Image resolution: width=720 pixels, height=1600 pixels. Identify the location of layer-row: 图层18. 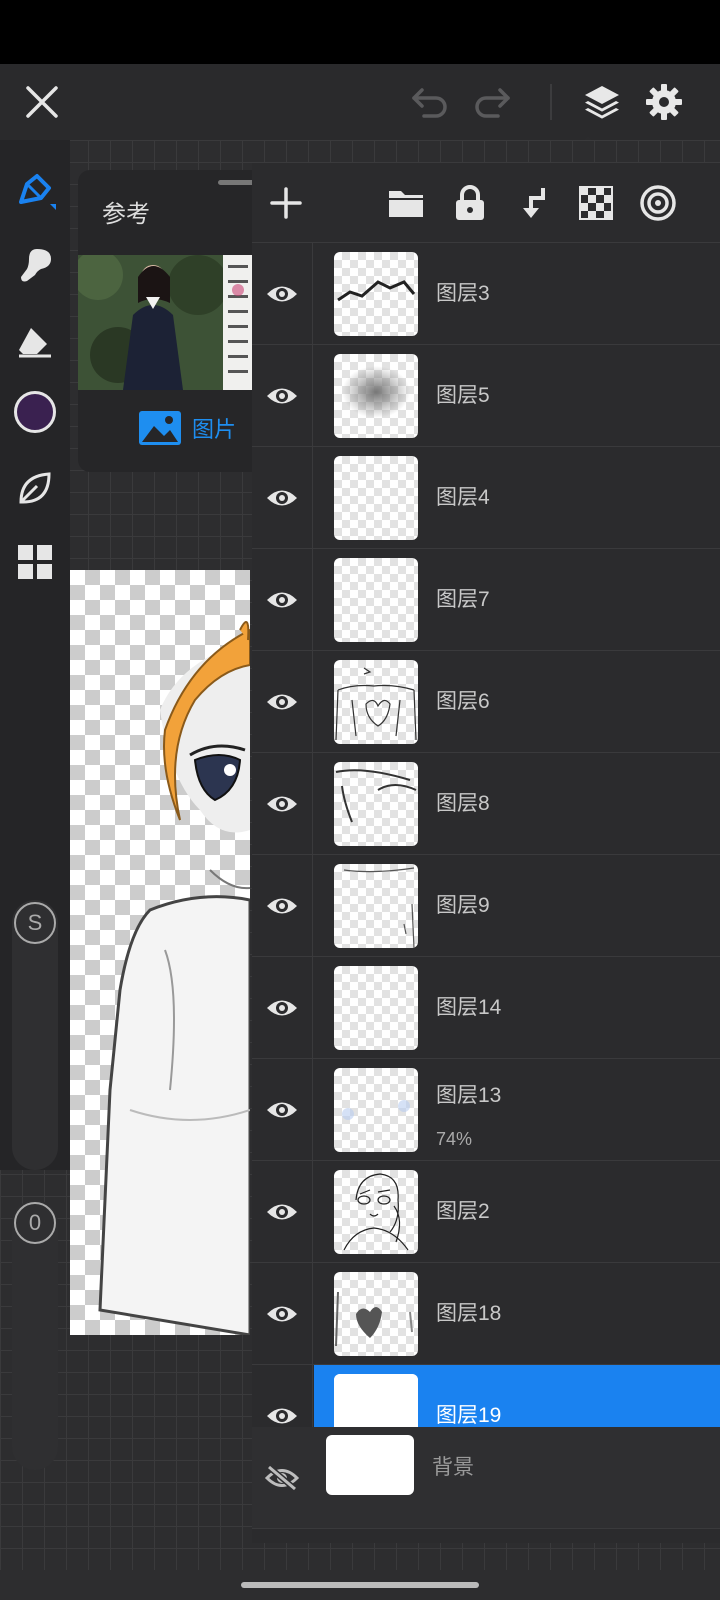
(486, 1314).